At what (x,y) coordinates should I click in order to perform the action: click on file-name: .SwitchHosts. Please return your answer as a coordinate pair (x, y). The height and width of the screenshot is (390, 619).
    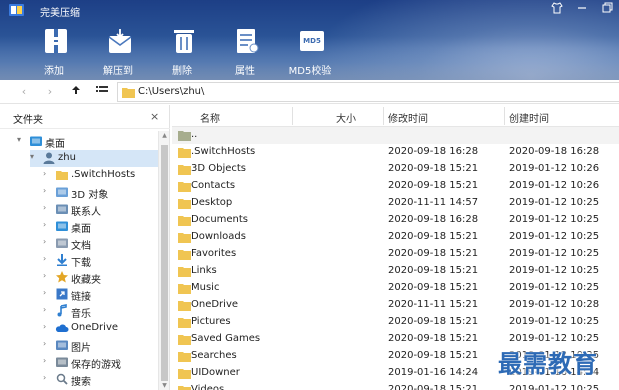
    Looking at the image, I should click on (223, 151).